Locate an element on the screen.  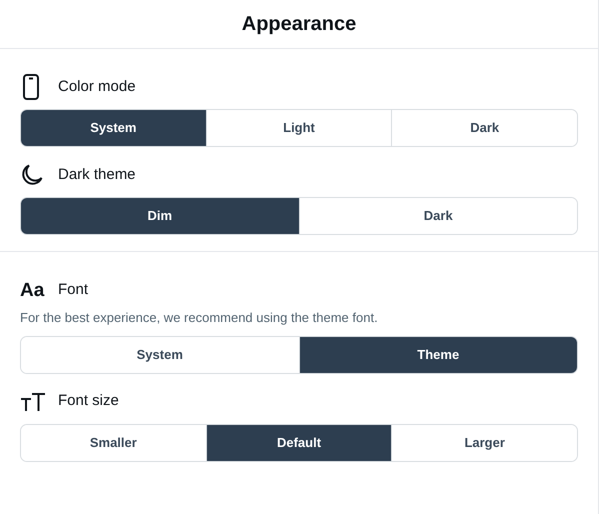
font-icon: Aa is located at coordinates (32, 290).